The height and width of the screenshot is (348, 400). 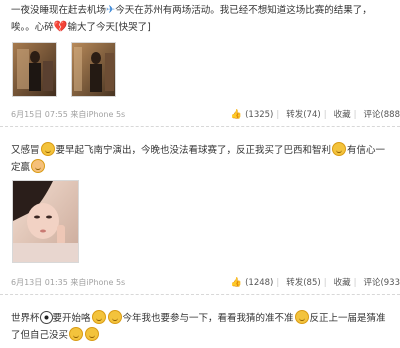 What do you see at coordinates (60, 26) in the screenshot?
I see `broken-heart-icon: 💔` at bounding box center [60, 26].